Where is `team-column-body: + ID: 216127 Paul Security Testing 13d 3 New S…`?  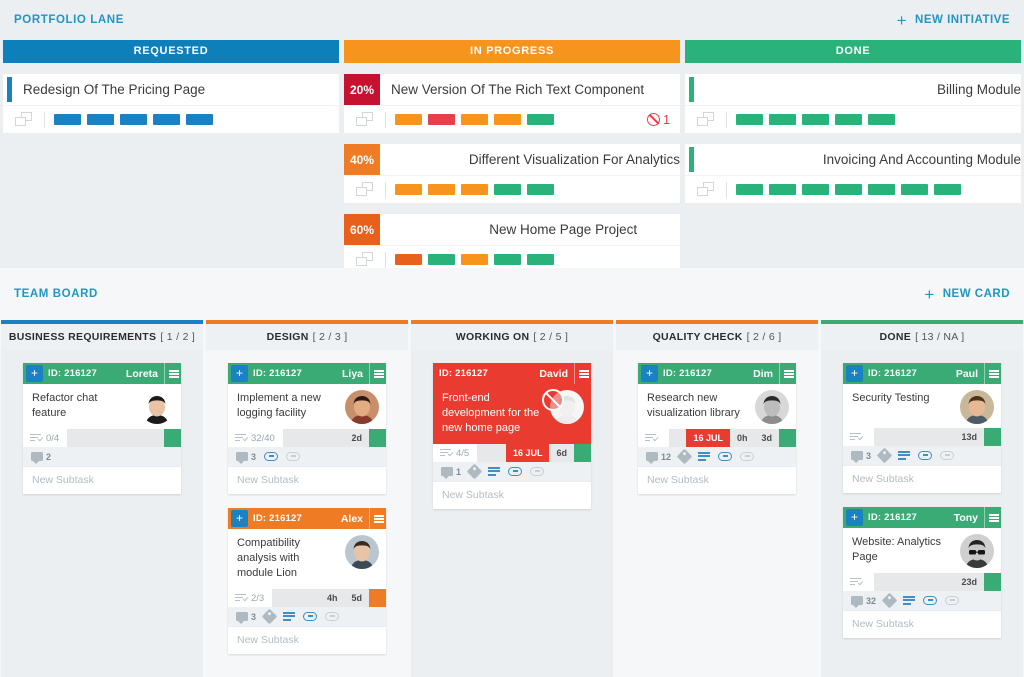
team-column-body: + ID: 216127 Paul Security Testing 13d 3 New S… is located at coordinates (922, 513).